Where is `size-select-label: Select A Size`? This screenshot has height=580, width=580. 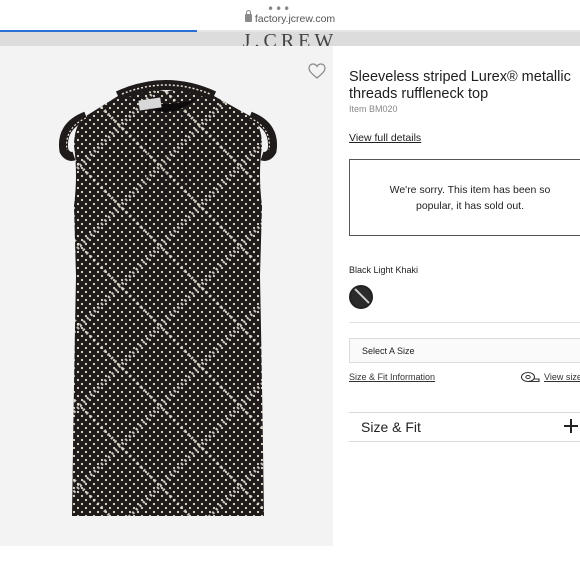
size-select-label: Select A Size is located at coordinates (388, 351).